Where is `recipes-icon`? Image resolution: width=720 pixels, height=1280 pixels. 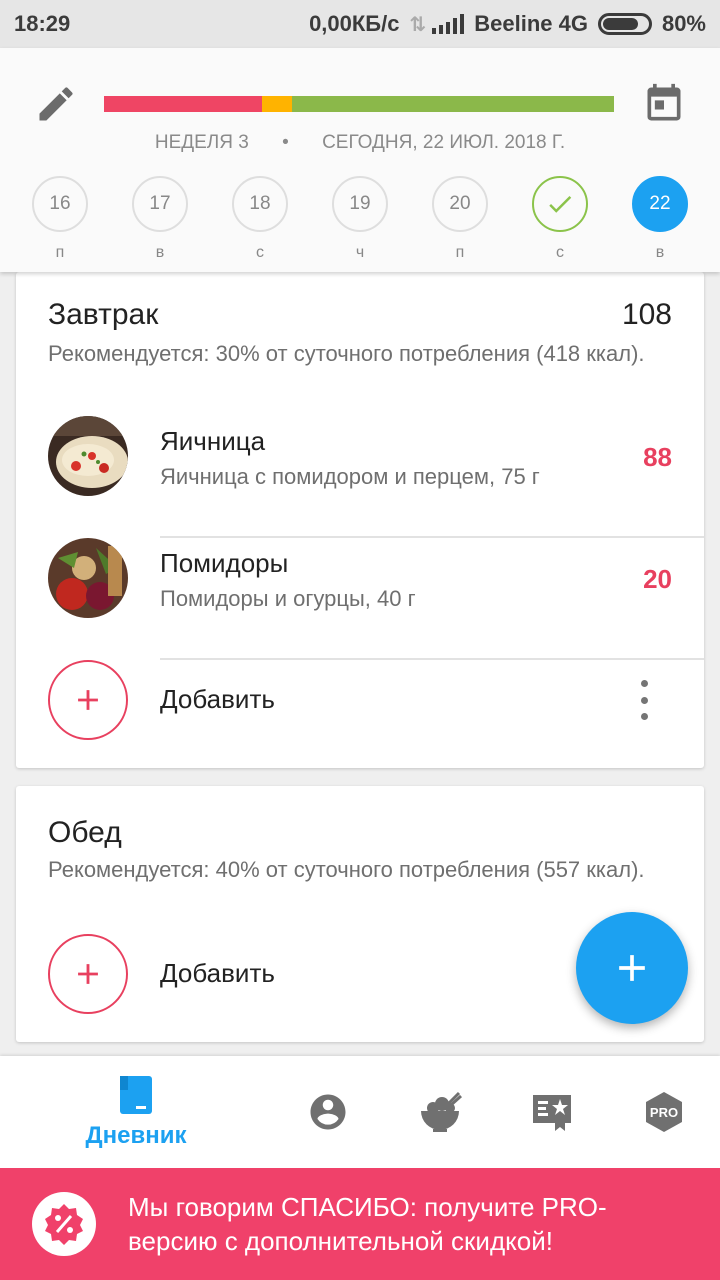 recipes-icon is located at coordinates (442, 1111).